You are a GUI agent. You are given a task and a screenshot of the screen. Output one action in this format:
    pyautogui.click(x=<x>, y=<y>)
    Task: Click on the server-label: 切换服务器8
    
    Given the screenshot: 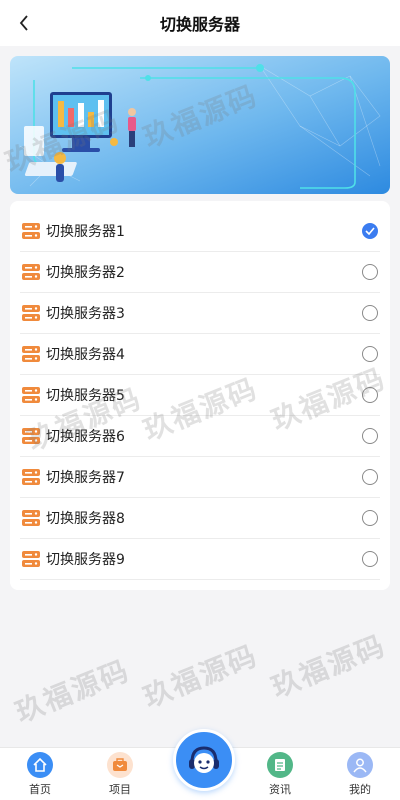 What is the action you would take?
    pyautogui.click(x=85, y=519)
    